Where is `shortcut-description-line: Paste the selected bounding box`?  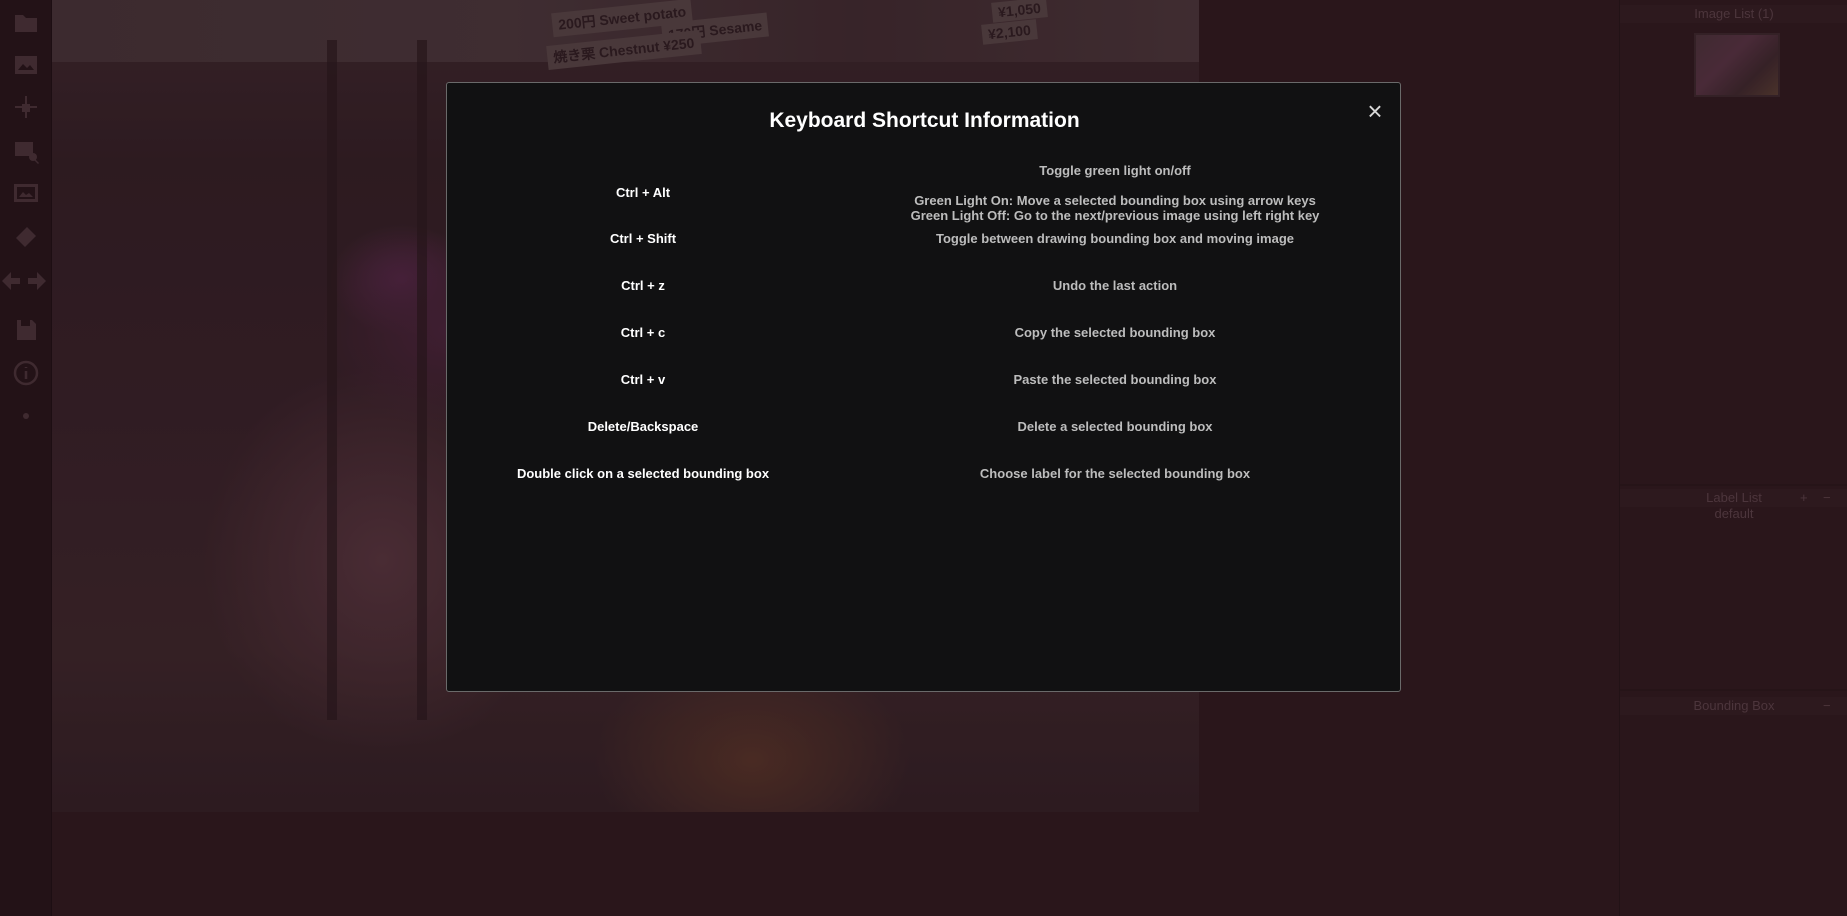
shortcut-description-line: Paste the selected bounding box is located at coordinates (1115, 379).